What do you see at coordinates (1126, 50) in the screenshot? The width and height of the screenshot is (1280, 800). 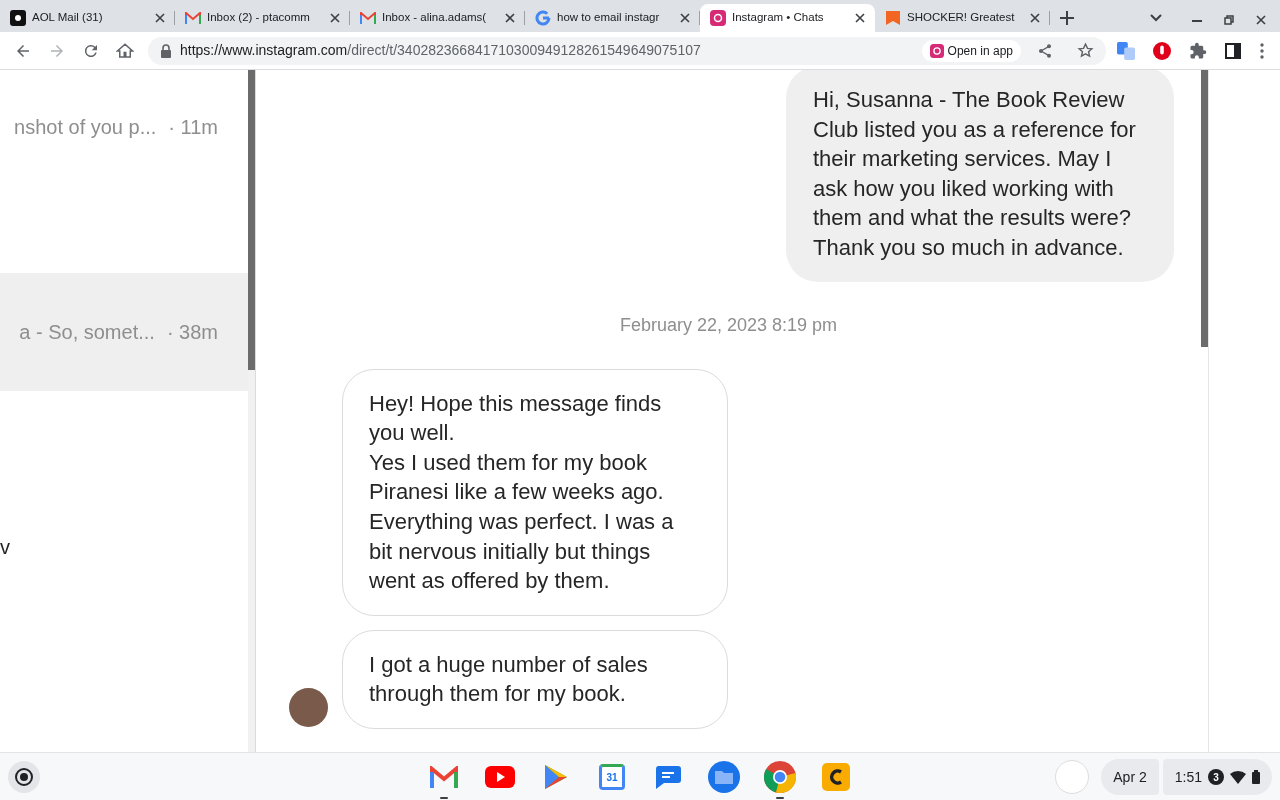 I see `translate-icon` at bounding box center [1126, 50].